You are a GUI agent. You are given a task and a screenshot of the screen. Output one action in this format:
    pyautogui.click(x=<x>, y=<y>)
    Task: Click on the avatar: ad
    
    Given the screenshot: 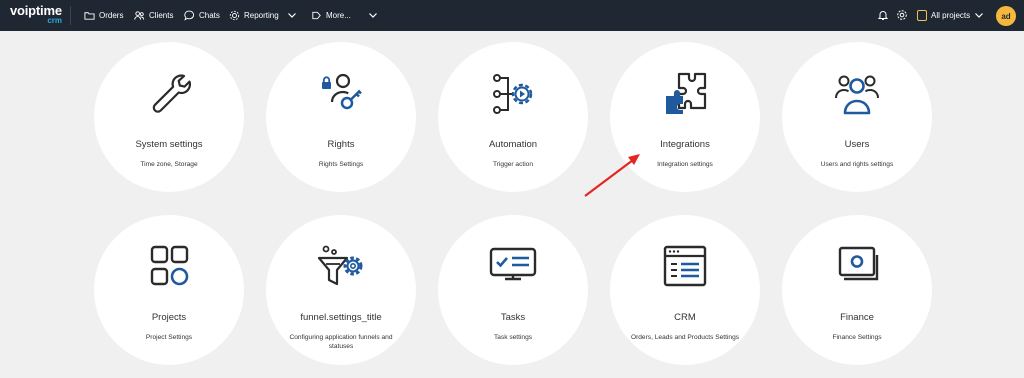 What is the action you would take?
    pyautogui.click(x=1006, y=16)
    